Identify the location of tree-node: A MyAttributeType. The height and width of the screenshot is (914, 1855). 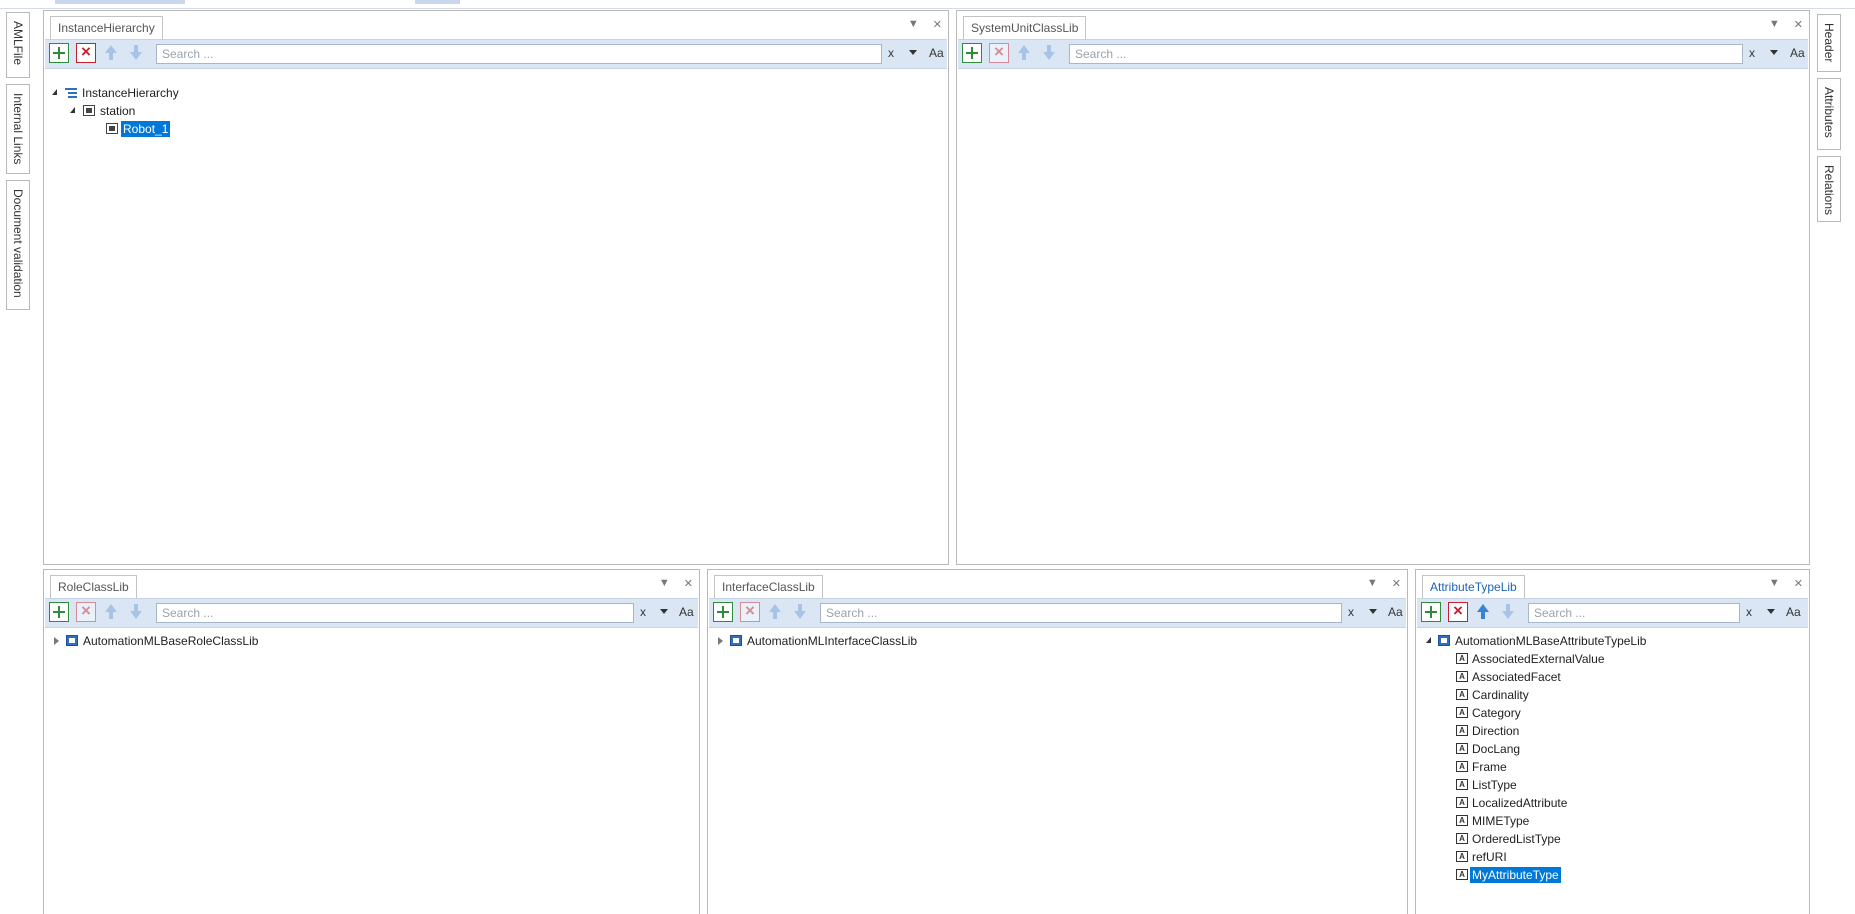
(1606, 875).